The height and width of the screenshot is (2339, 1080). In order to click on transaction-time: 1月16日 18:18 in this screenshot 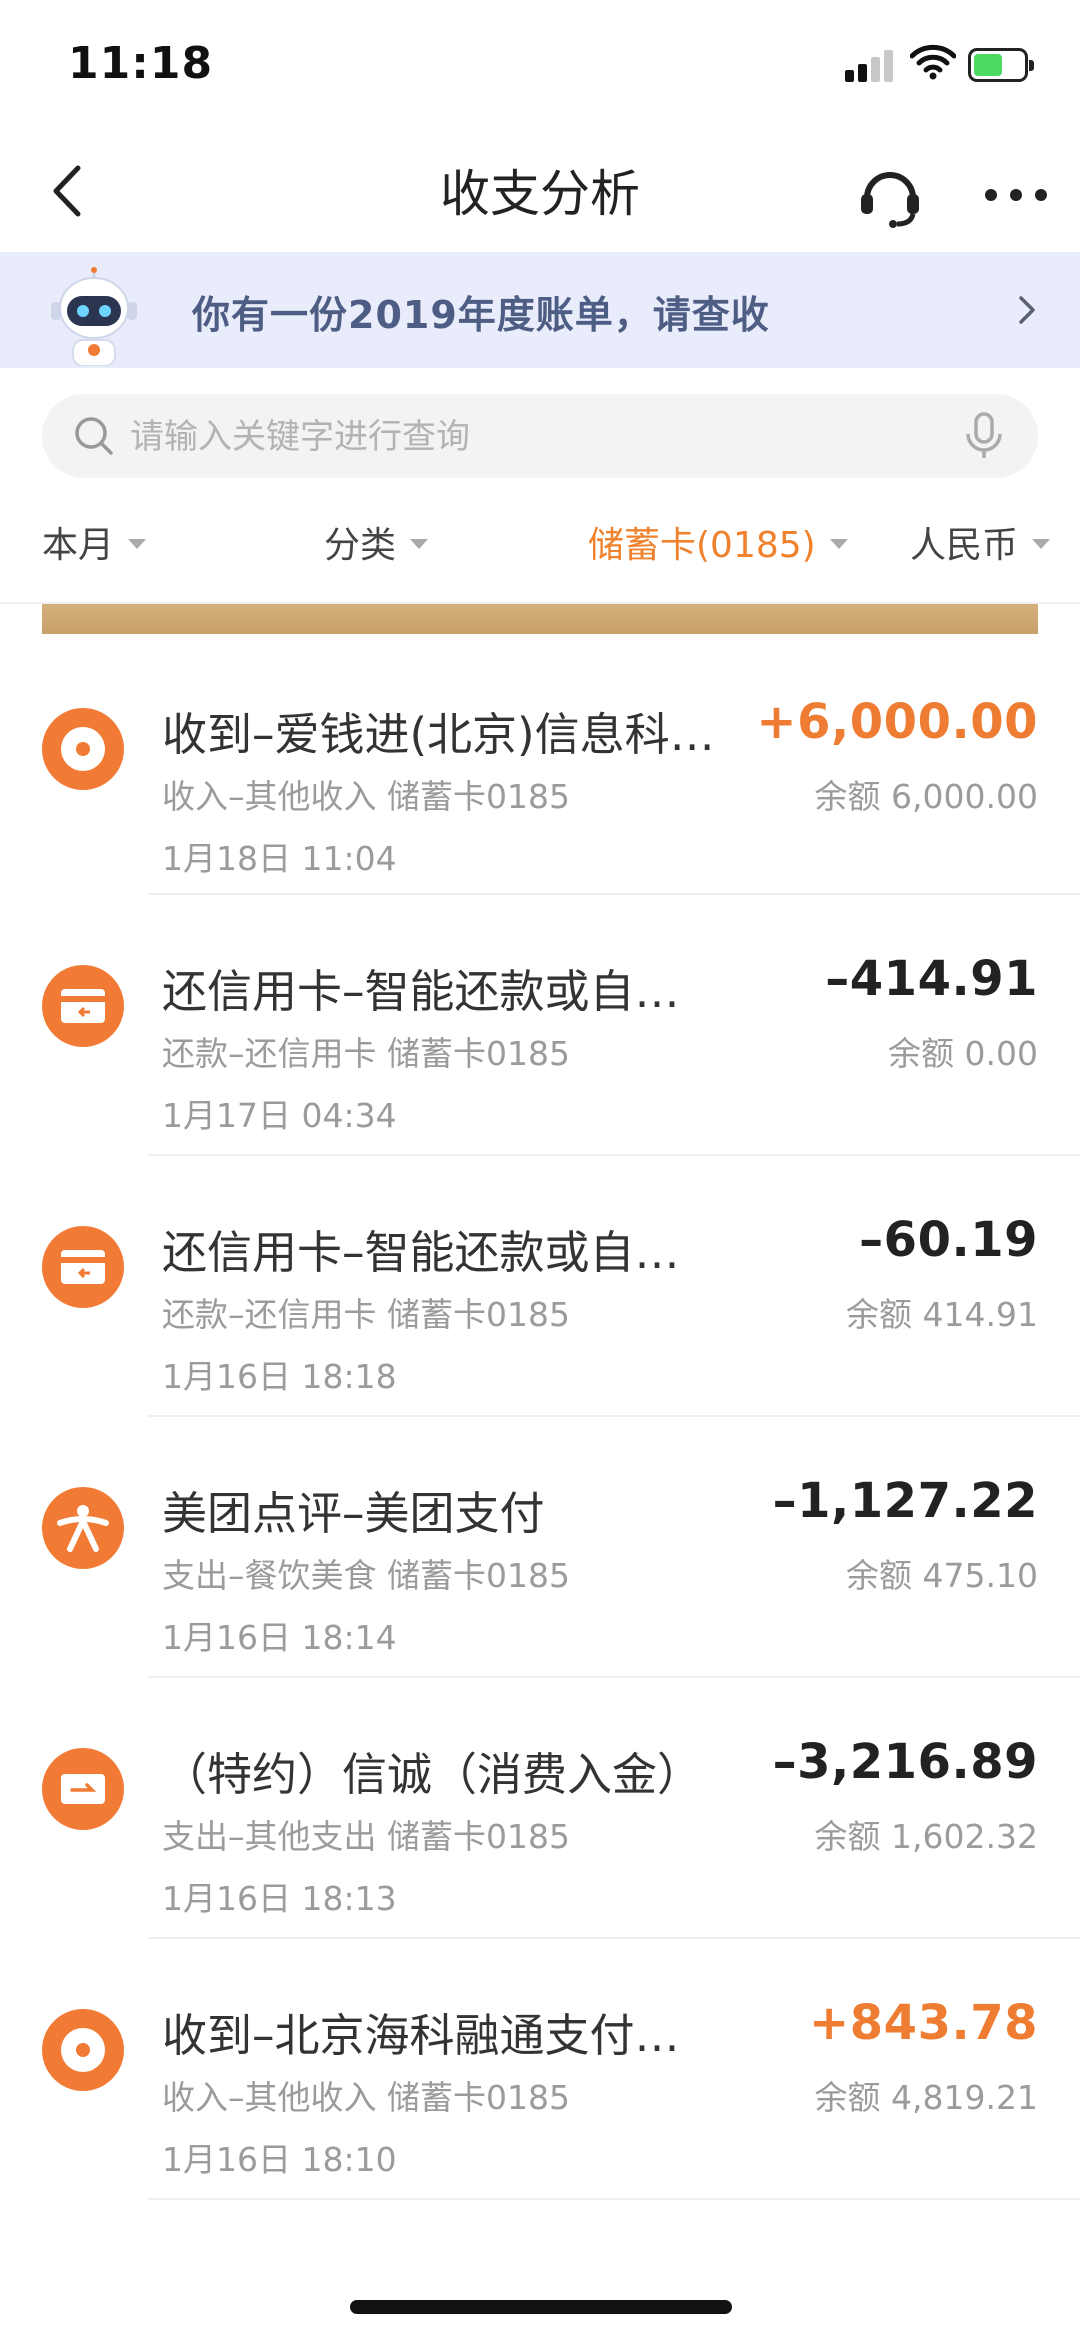, I will do `click(279, 1376)`.